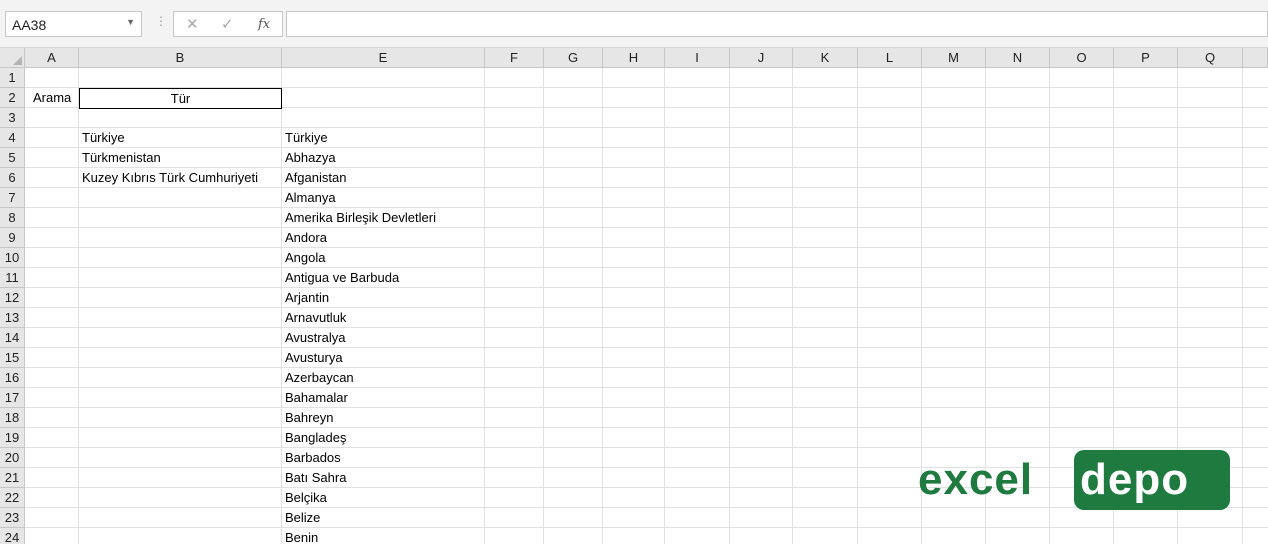  Describe the element at coordinates (312, 358) in the screenshot. I see `cell-e15: Avusturya` at that location.